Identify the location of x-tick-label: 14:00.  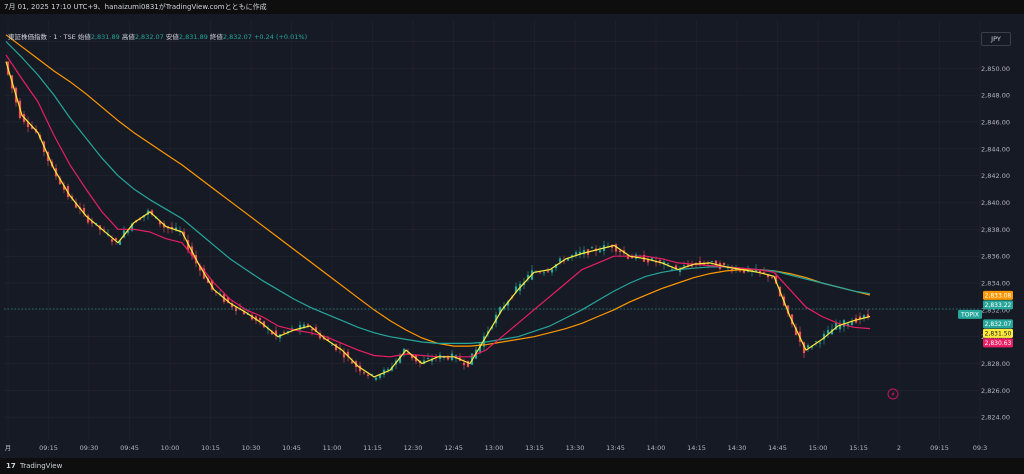
(656, 448).